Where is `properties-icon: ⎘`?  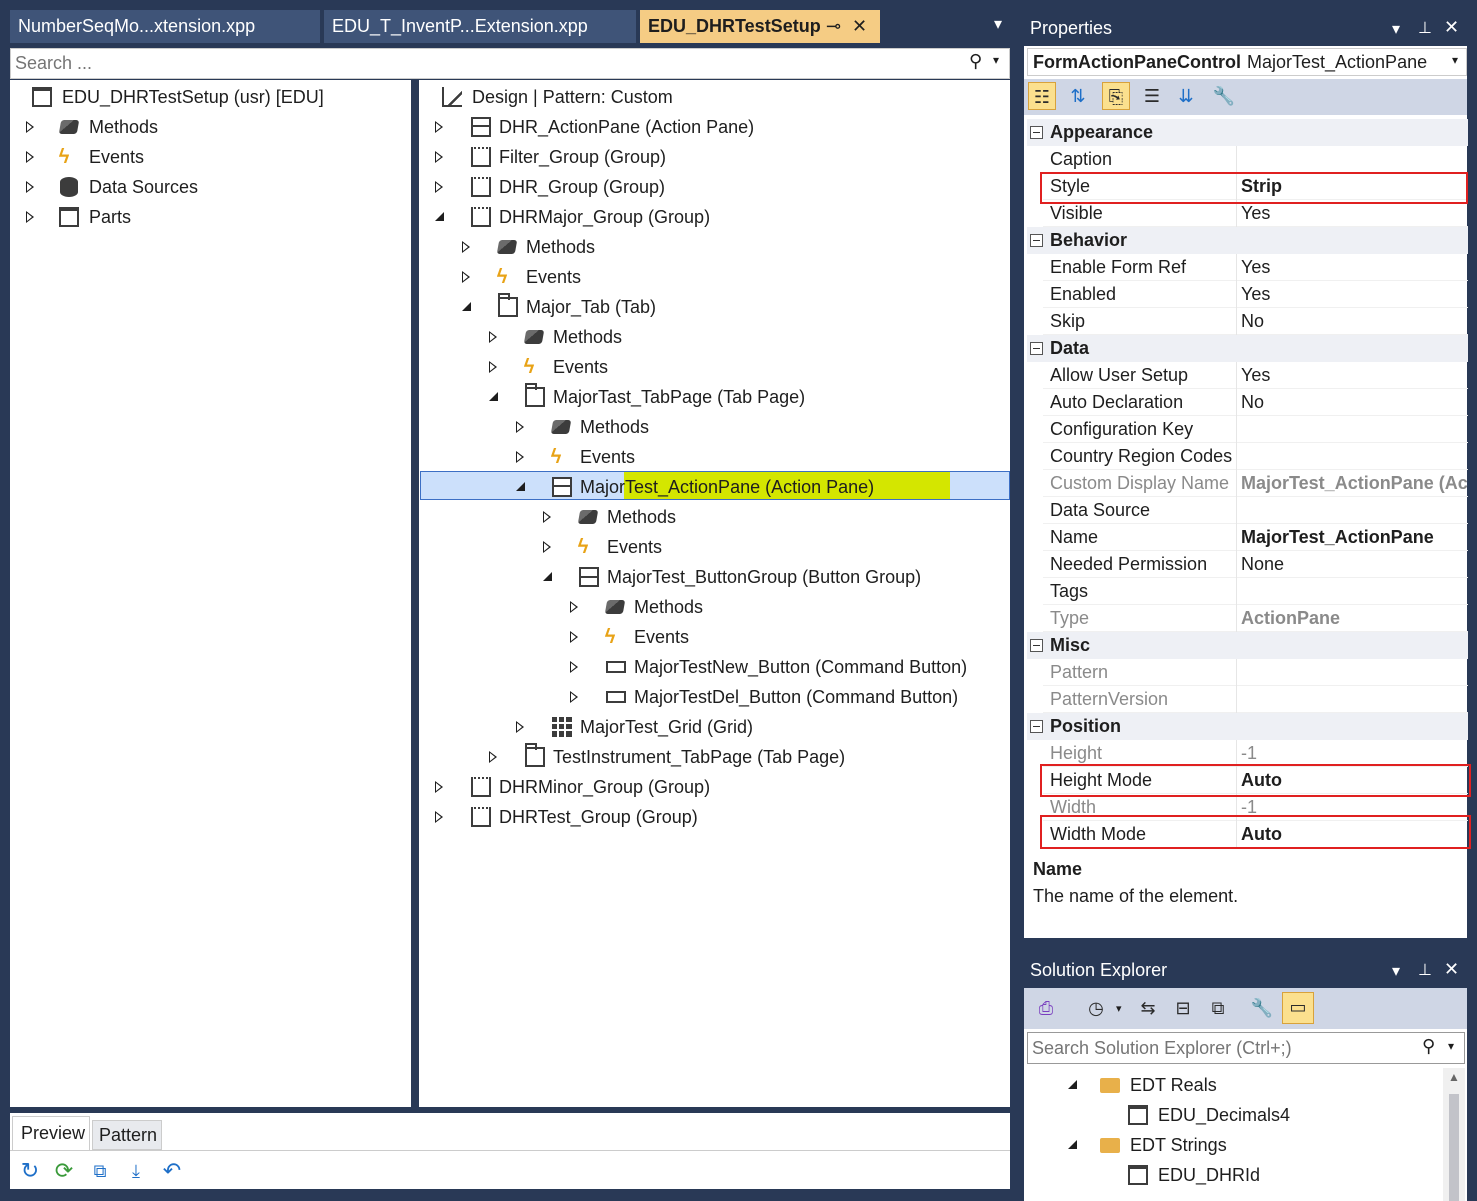 properties-icon: ⎘ is located at coordinates (1116, 96).